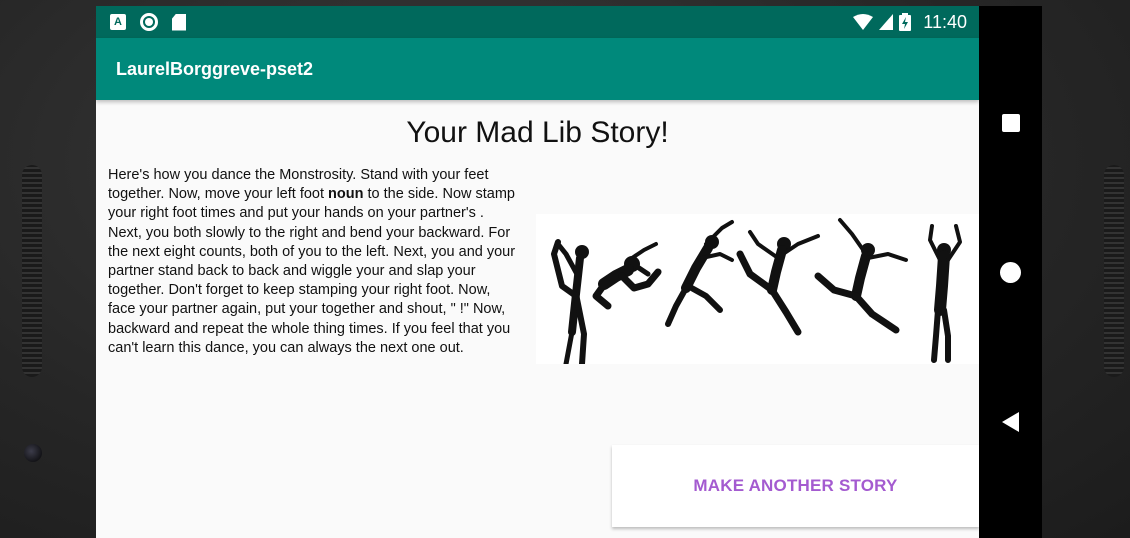 The height and width of the screenshot is (538, 1130). I want to click on cell-signal-icon, so click(886, 22).